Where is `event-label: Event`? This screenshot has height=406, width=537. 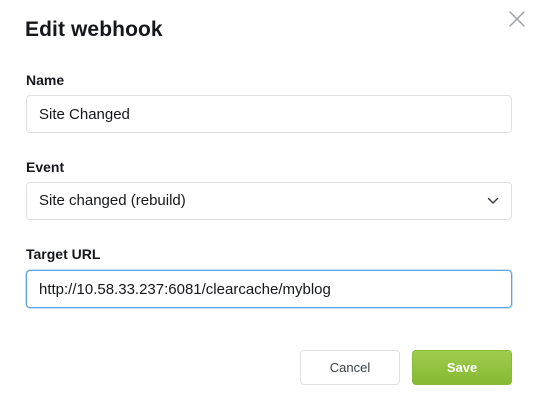 event-label: Event is located at coordinates (45, 167).